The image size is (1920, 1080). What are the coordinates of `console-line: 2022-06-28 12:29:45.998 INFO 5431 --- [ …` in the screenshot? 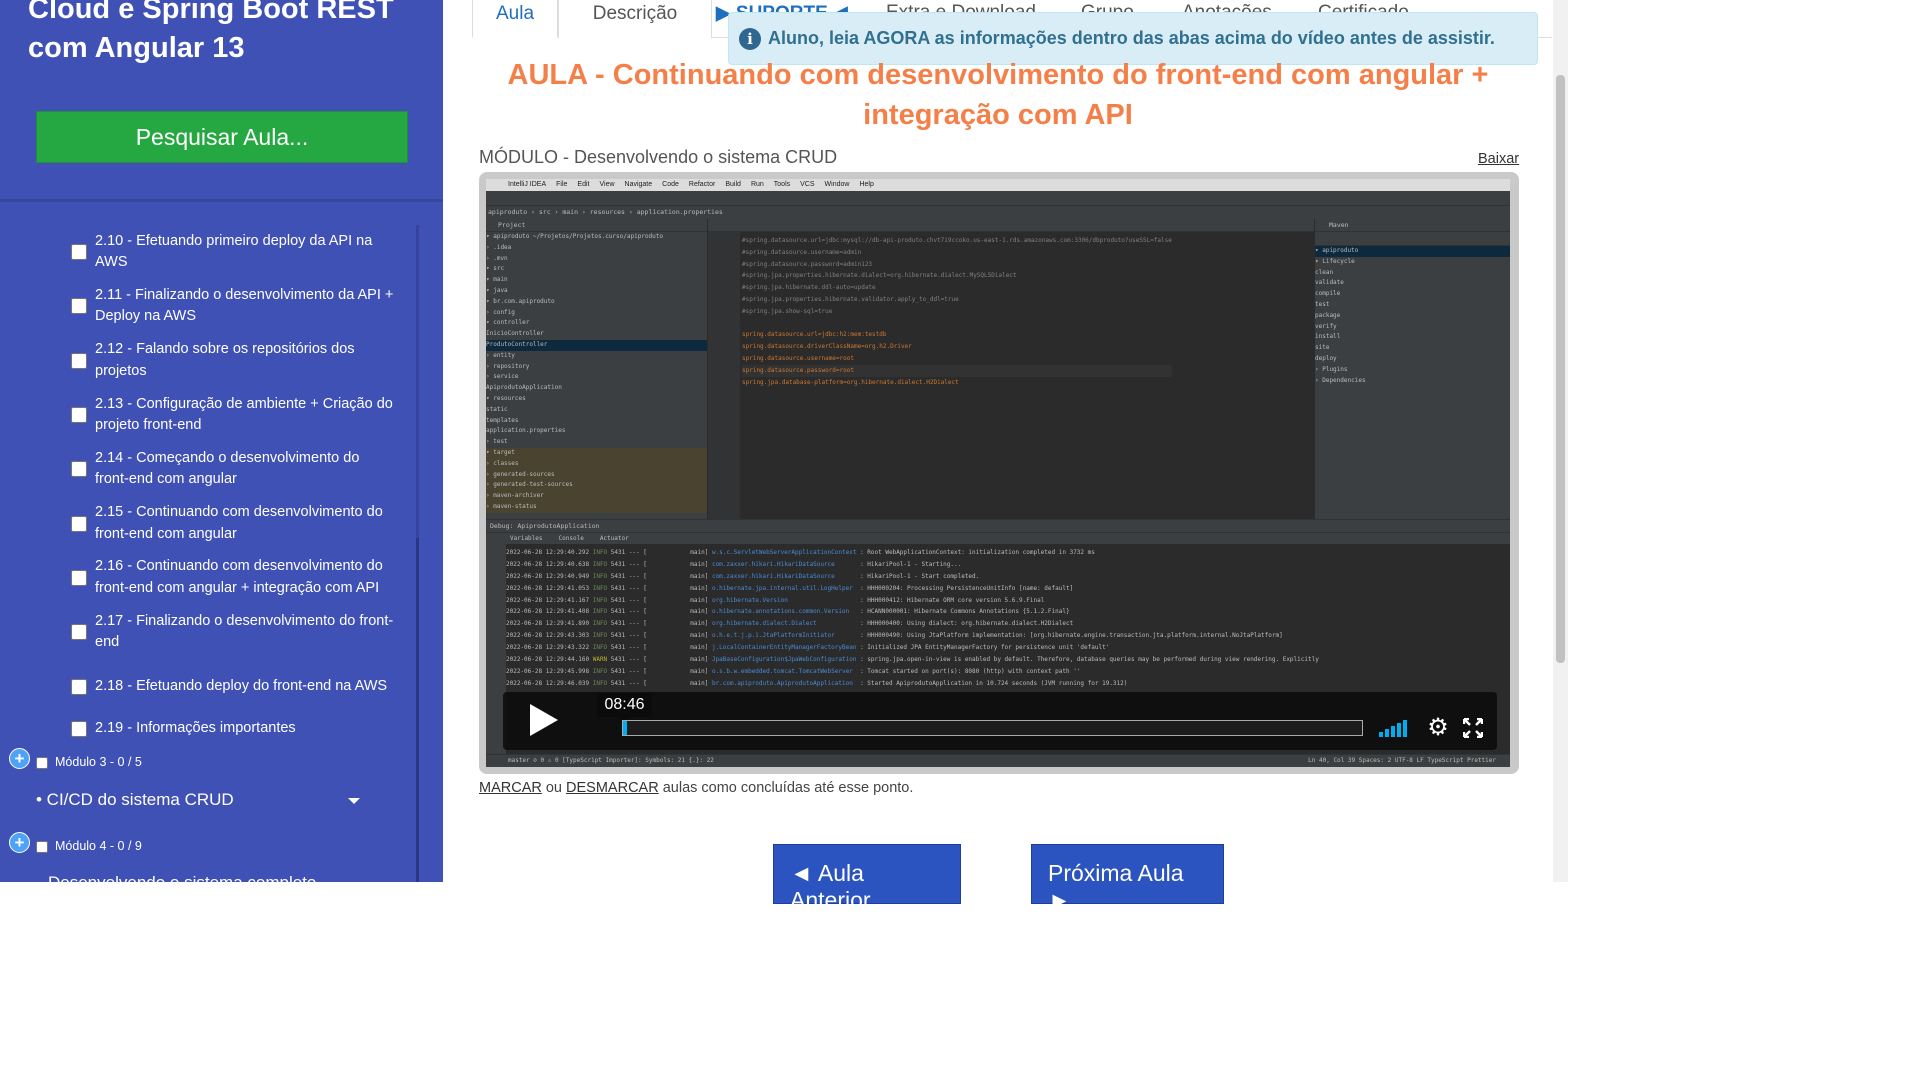 It's located at (912, 672).